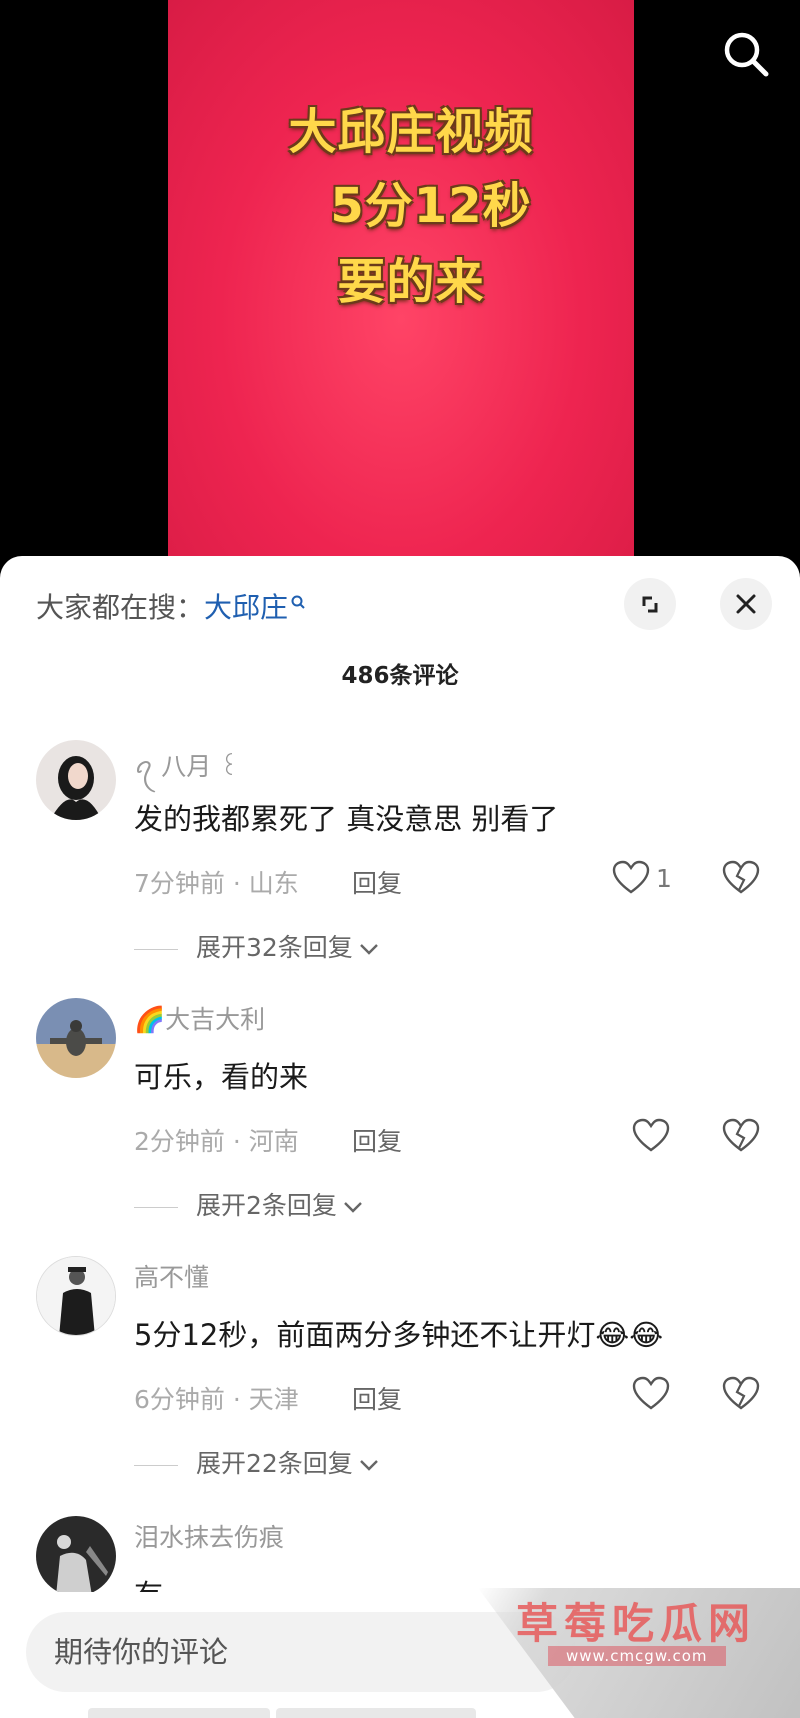 This screenshot has width=800, height=1718. I want to click on comment-input, so click(304, 1652).